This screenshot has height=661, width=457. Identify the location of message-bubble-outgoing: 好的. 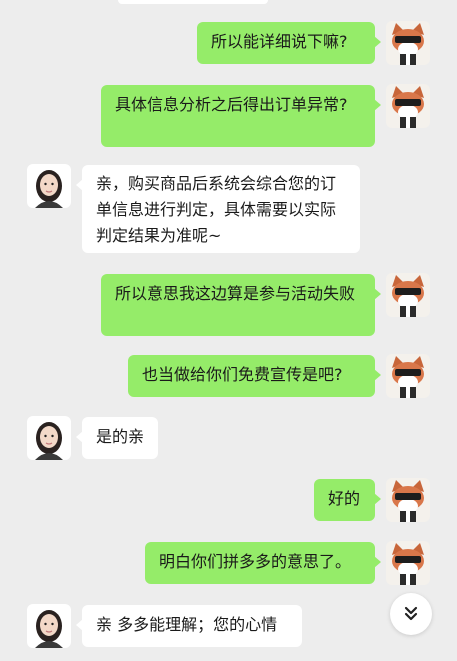
(347, 500).